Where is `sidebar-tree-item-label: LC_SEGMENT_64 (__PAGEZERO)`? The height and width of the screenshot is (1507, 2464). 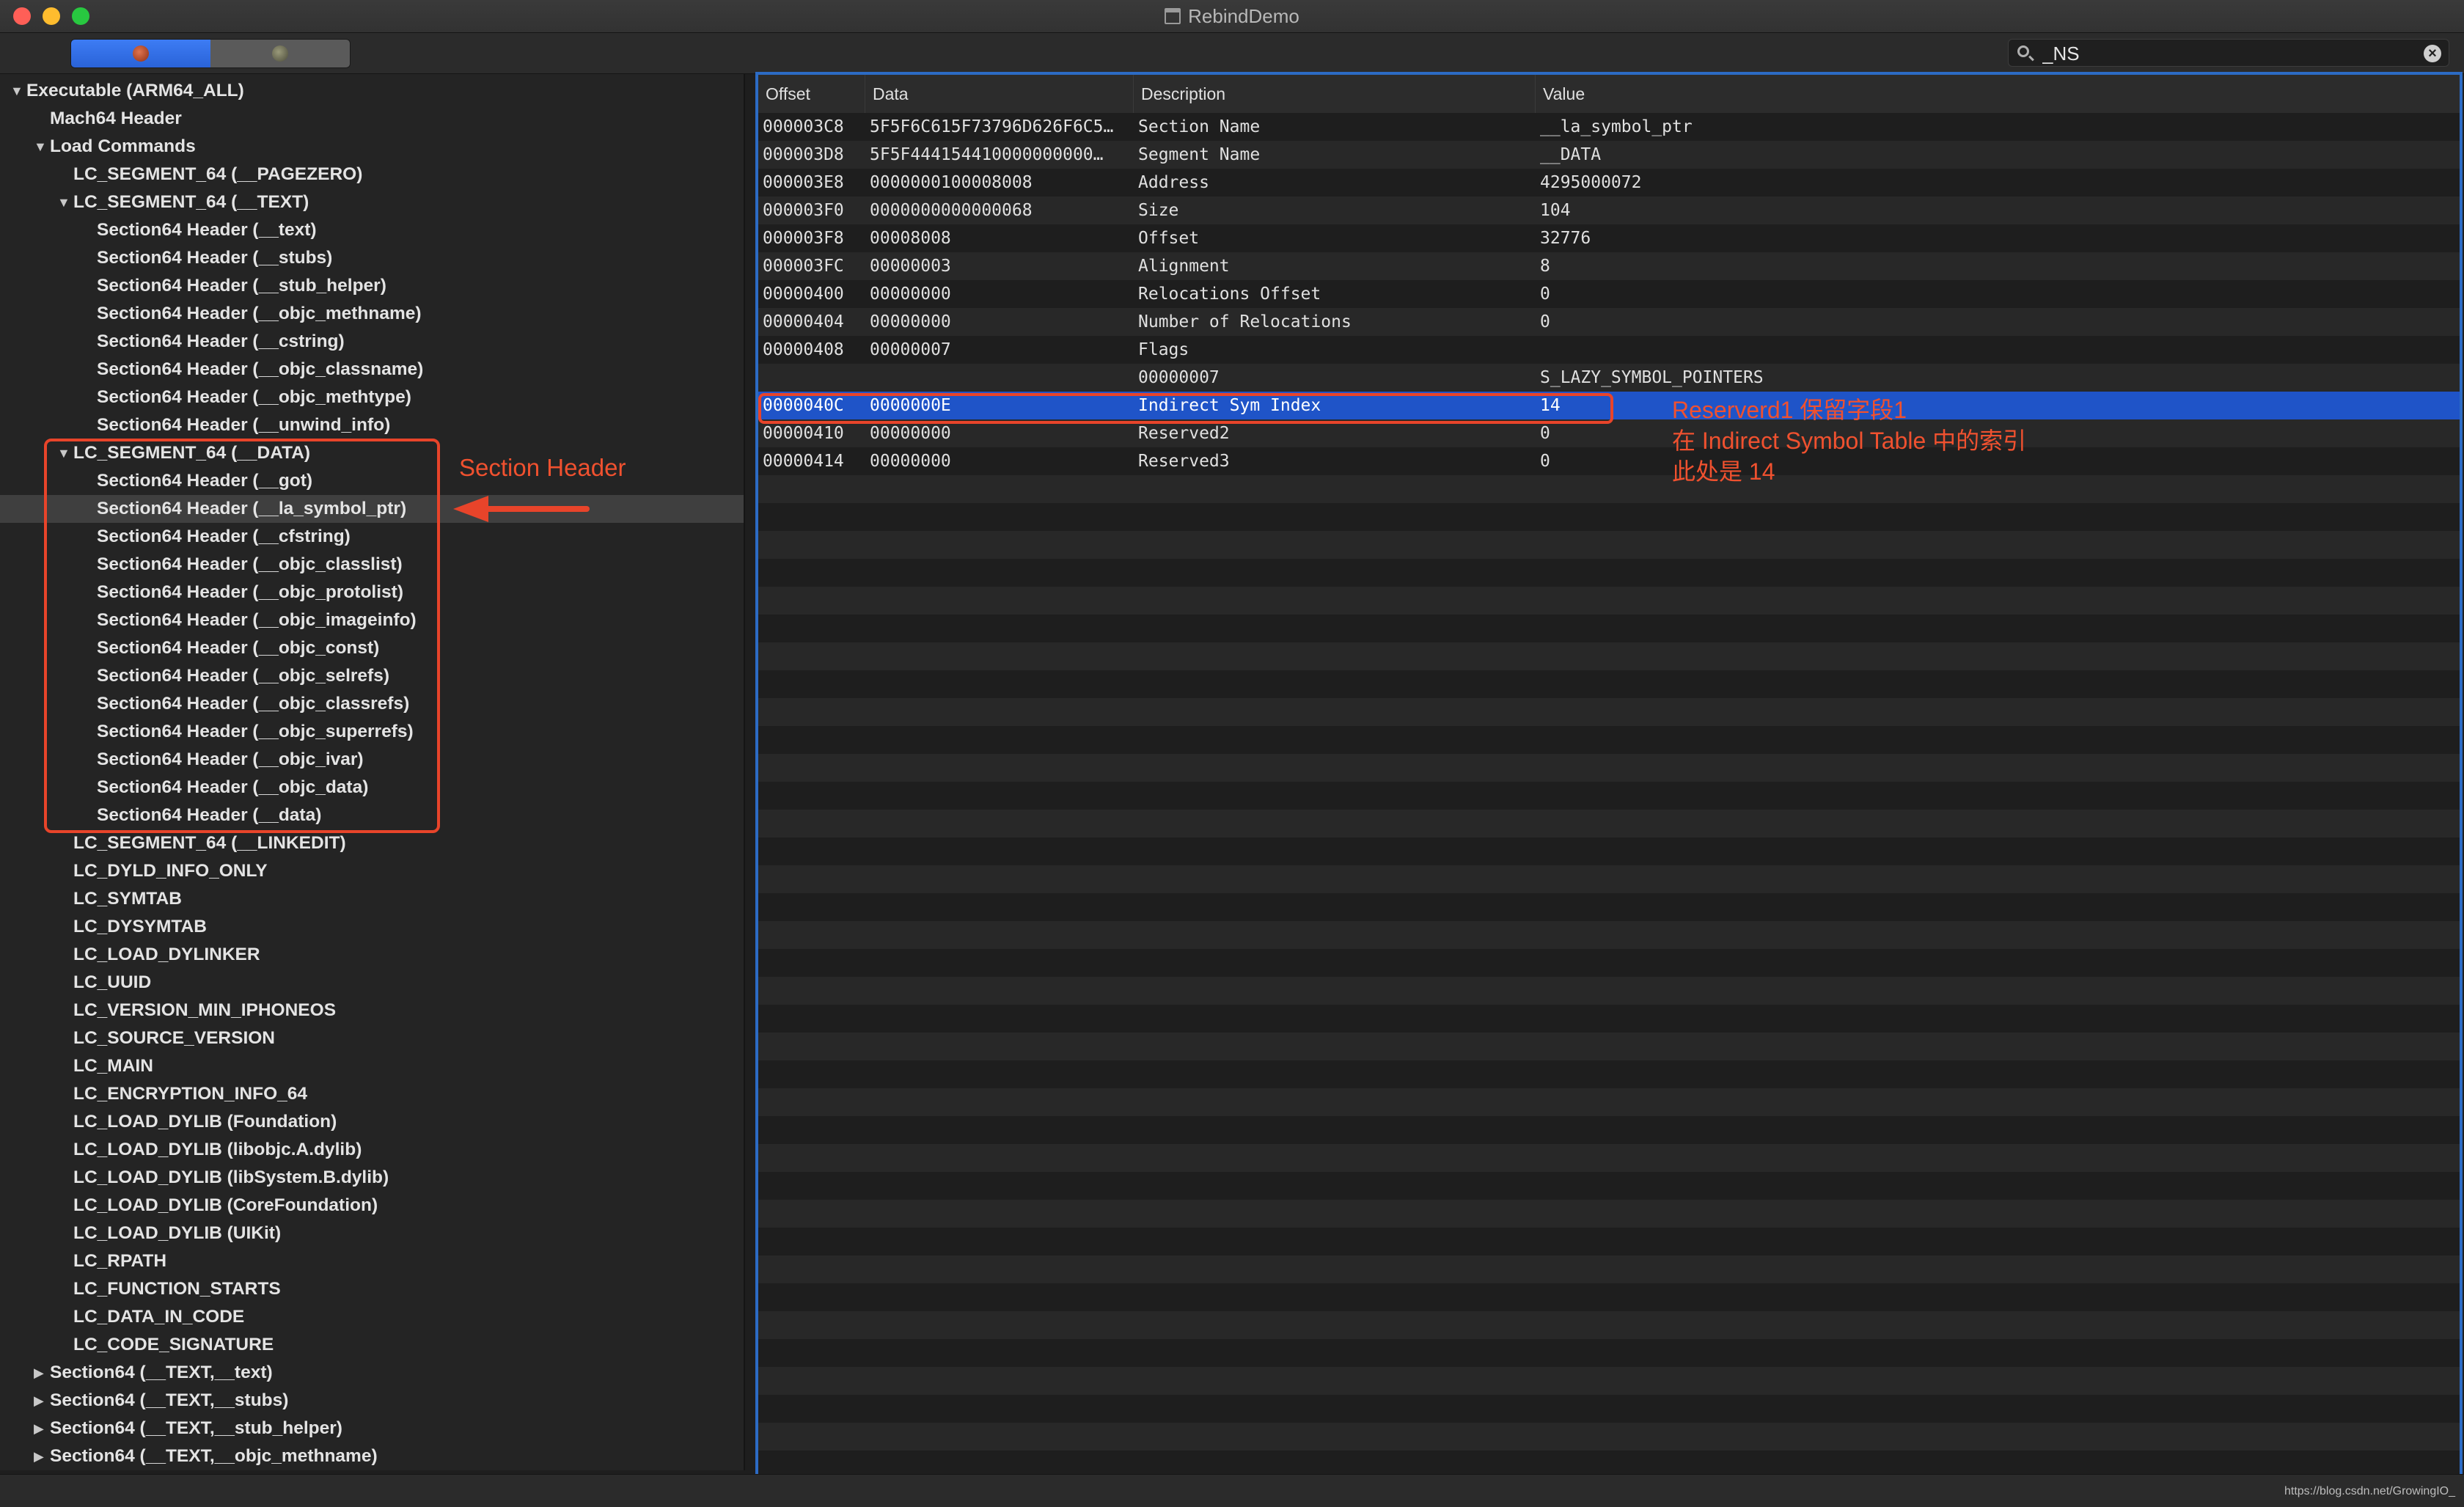
sidebar-tree-item-label: LC_SEGMENT_64 (__PAGEZERO) is located at coordinates (218, 174).